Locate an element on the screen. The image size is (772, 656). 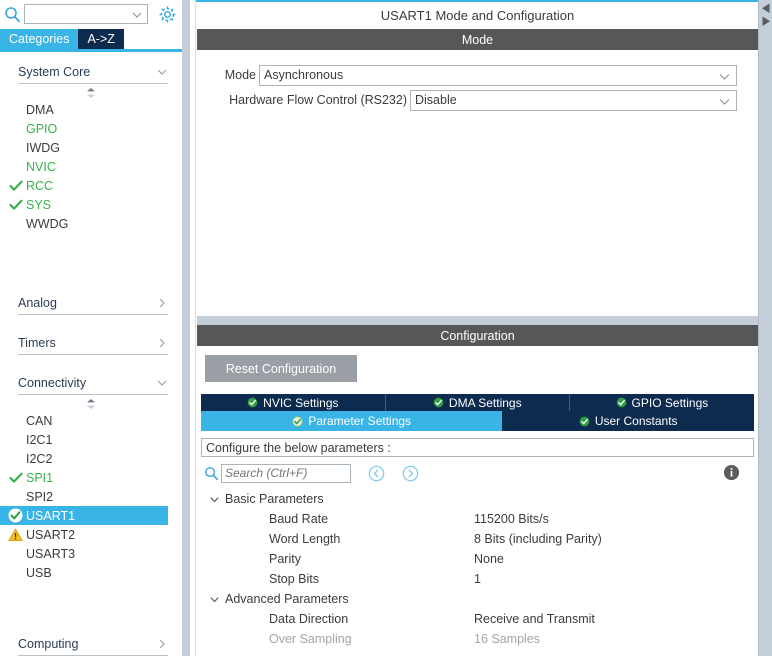
sidebar-item-usart1: USART1 is located at coordinates (84, 515).